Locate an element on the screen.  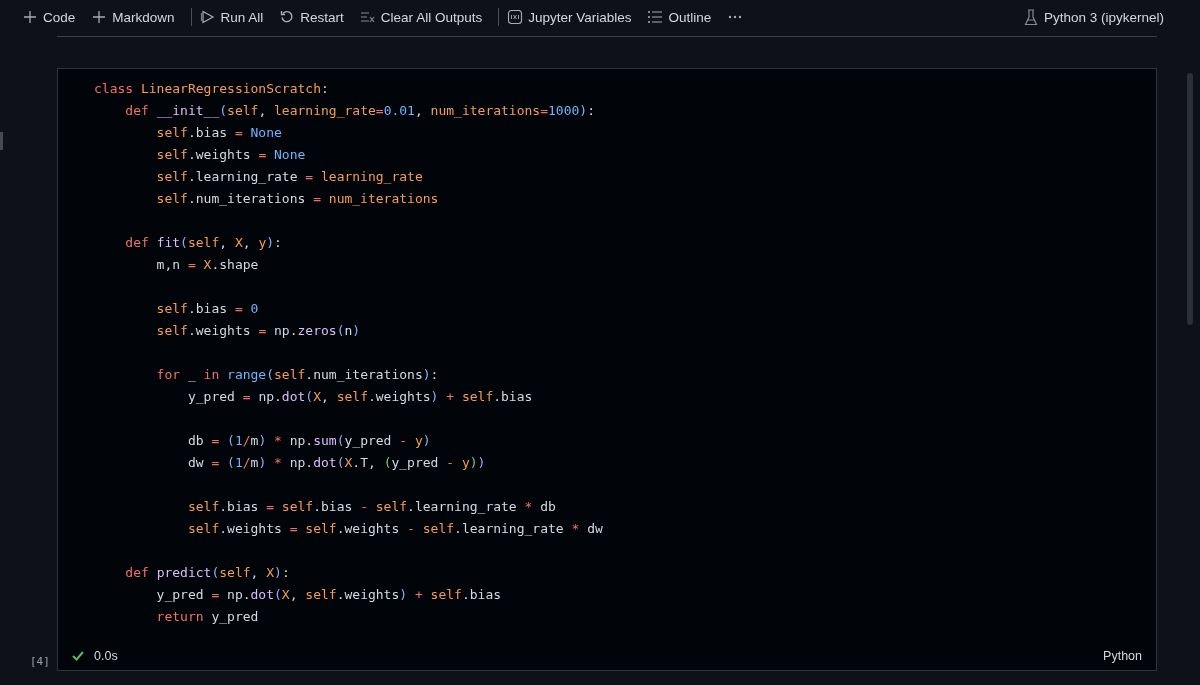
code-line: def predict(self, X): is located at coordinates (207, 573).